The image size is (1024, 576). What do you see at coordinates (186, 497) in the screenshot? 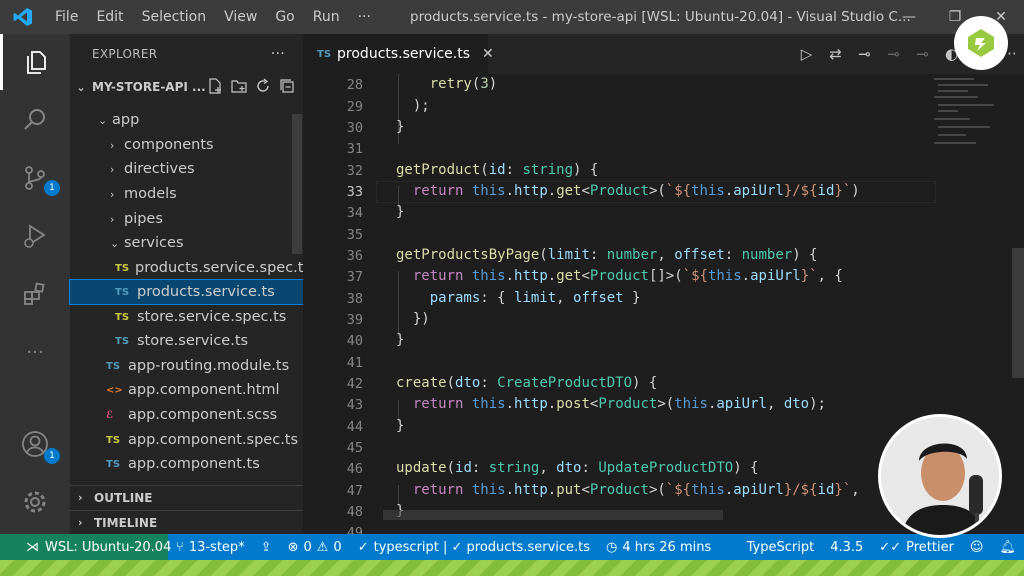
I see `outline-section: › OUTLINE` at bounding box center [186, 497].